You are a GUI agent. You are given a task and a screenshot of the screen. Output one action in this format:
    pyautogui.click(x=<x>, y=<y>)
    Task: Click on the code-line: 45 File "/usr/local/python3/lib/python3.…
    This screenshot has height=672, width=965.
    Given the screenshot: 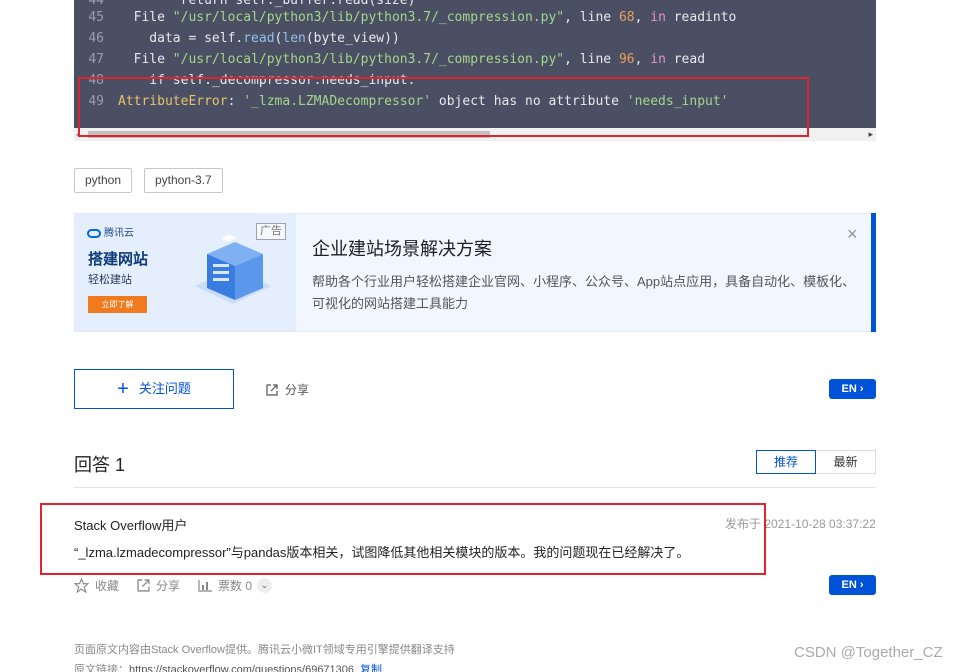 What is the action you would take?
    pyautogui.click(x=475, y=17)
    